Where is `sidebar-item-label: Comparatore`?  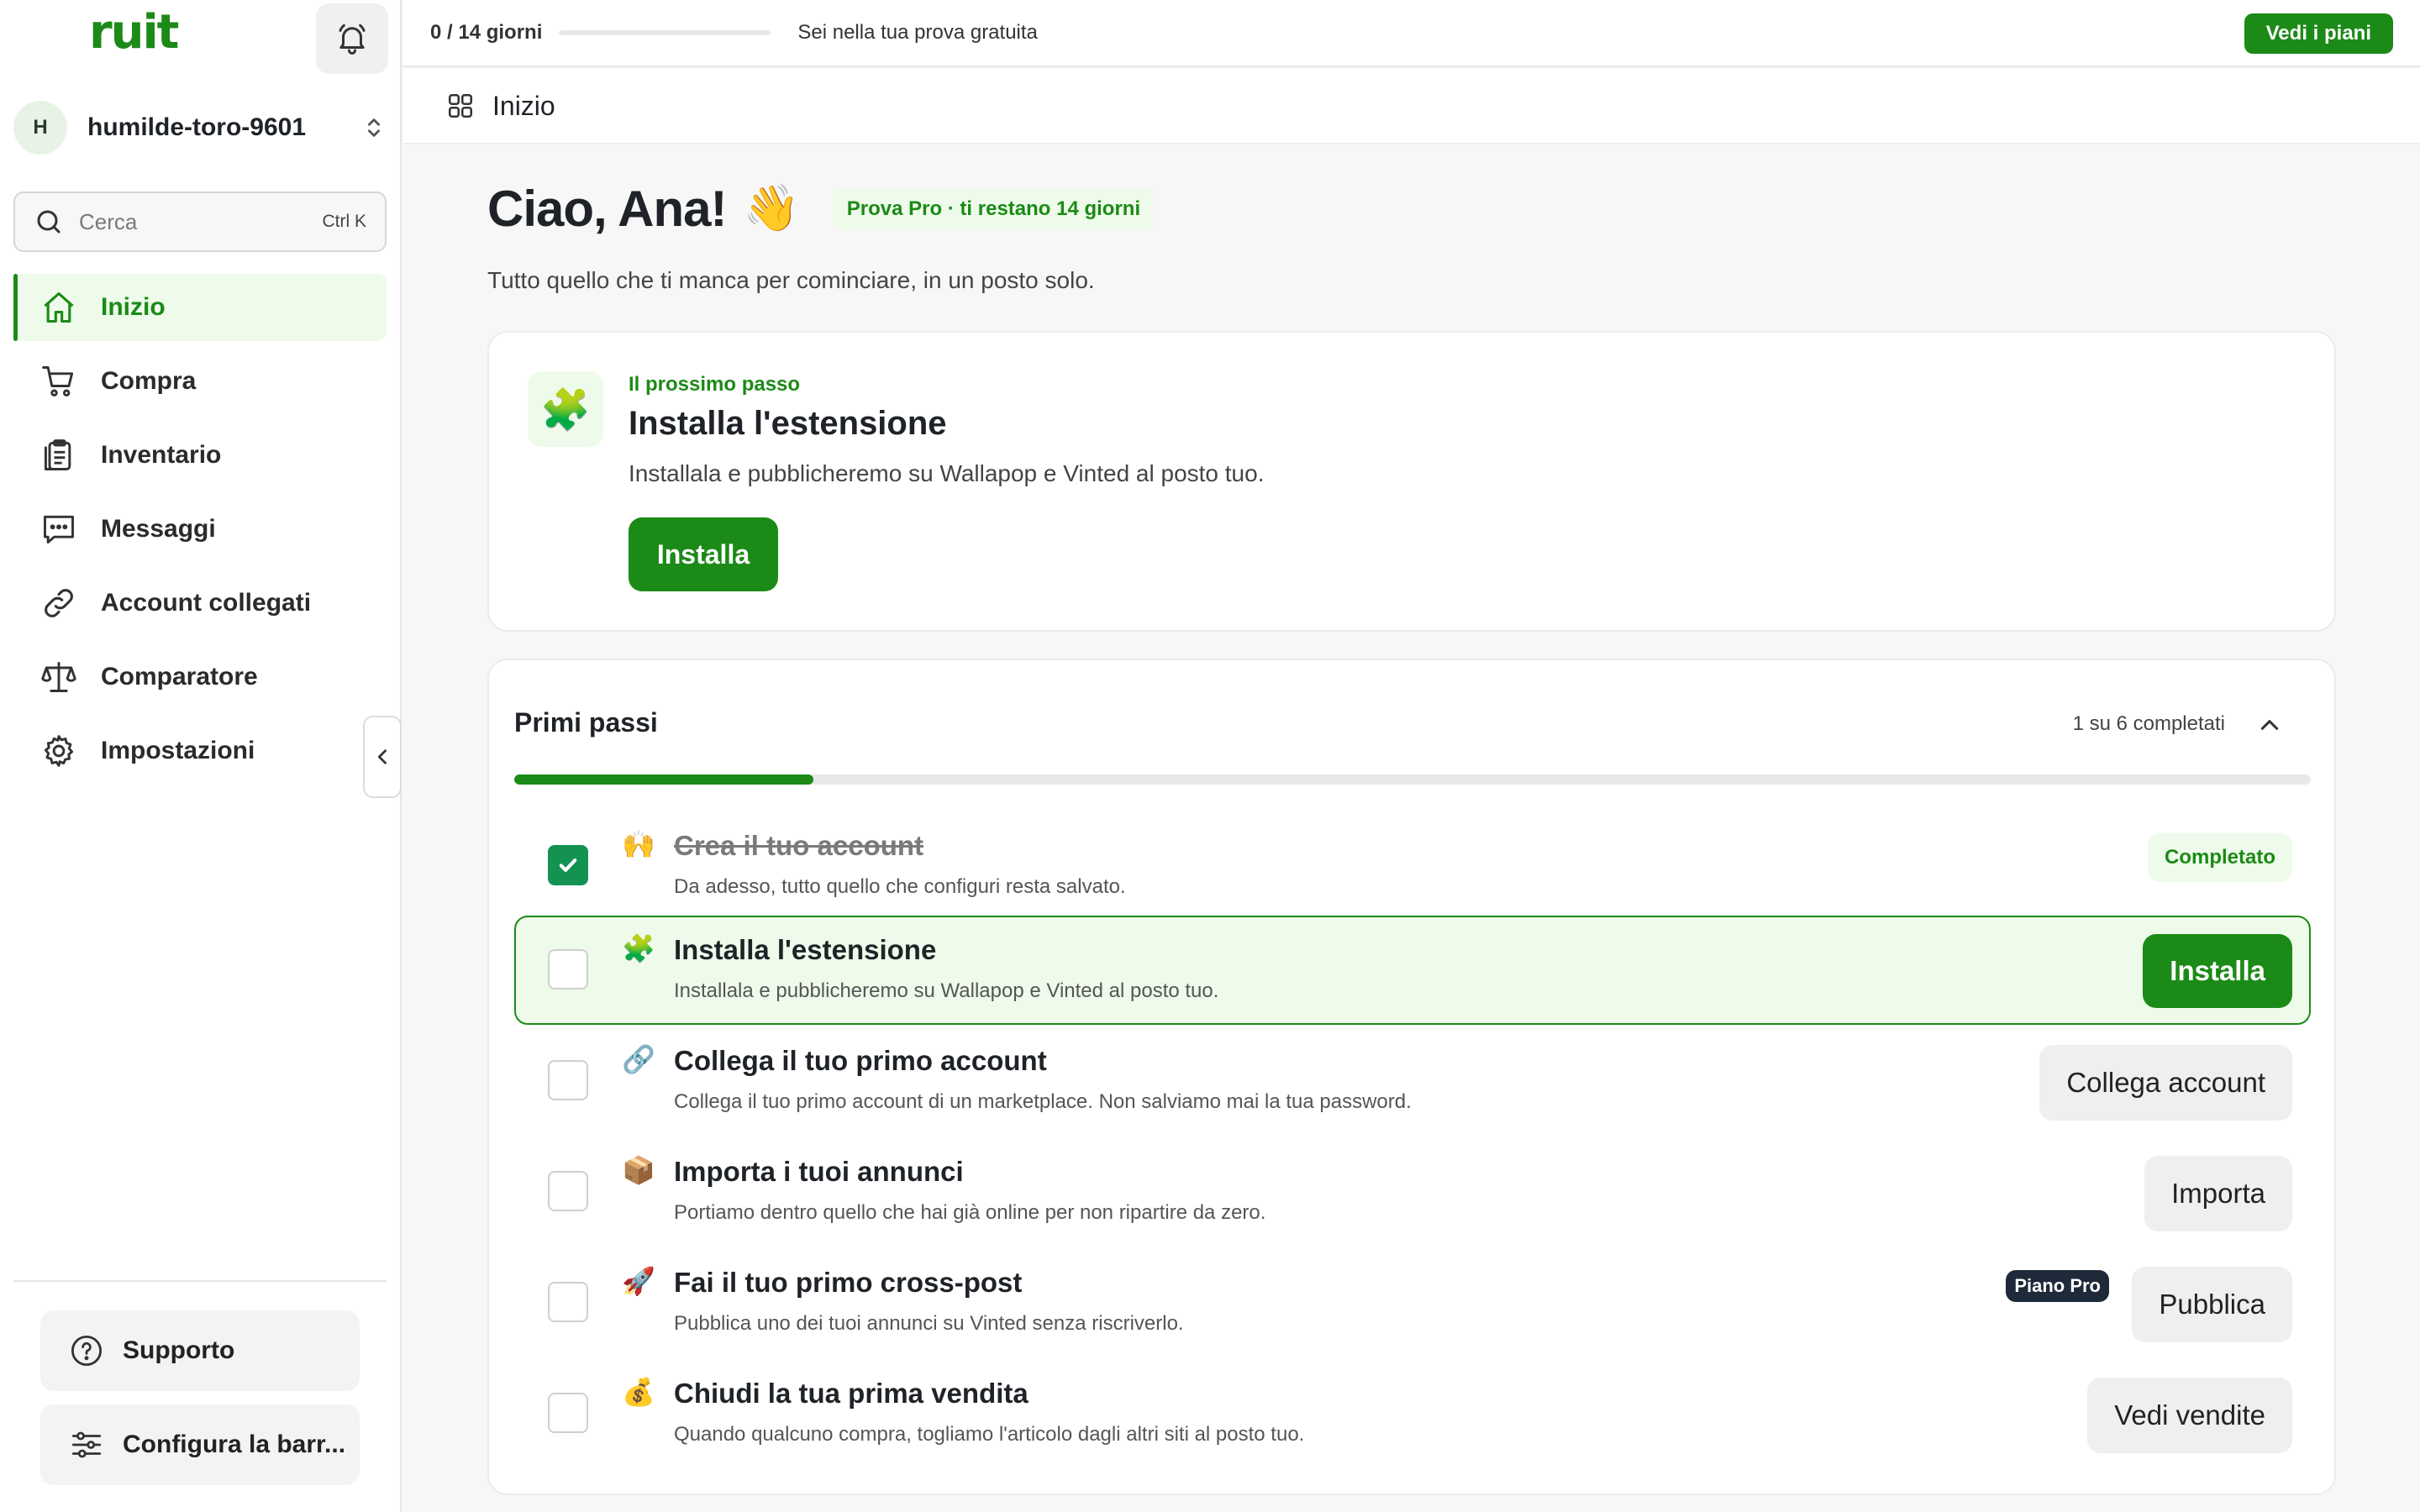 sidebar-item-label: Comparatore is located at coordinates (180, 676).